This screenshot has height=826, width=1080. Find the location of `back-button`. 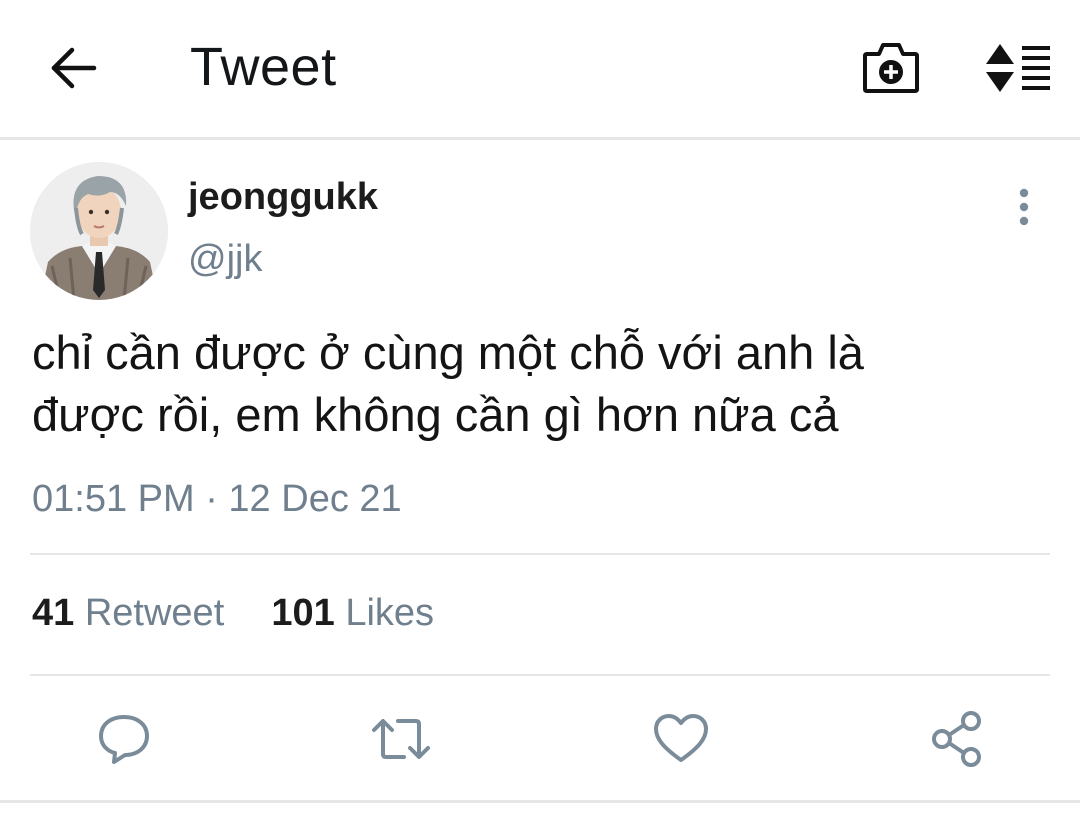

back-button is located at coordinates (74, 68).